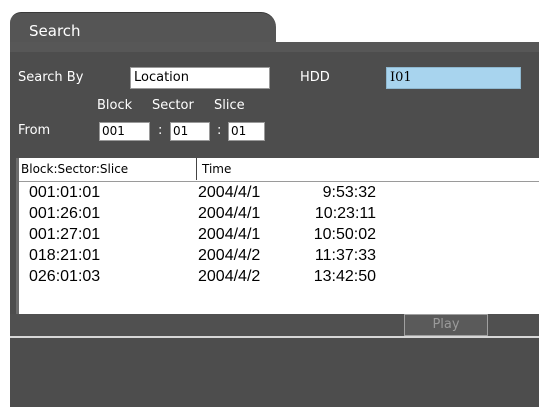  I want to click on row-time: 10:50:02, so click(344, 234).